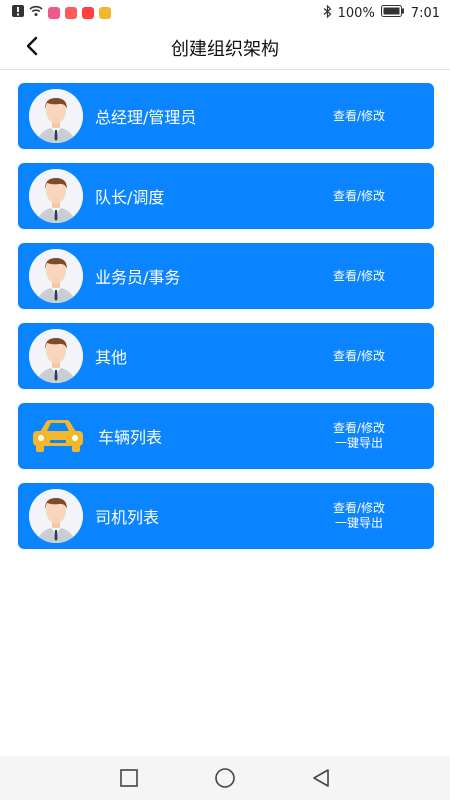 The width and height of the screenshot is (450, 800). I want to click on recent-apps-button, so click(129, 778).